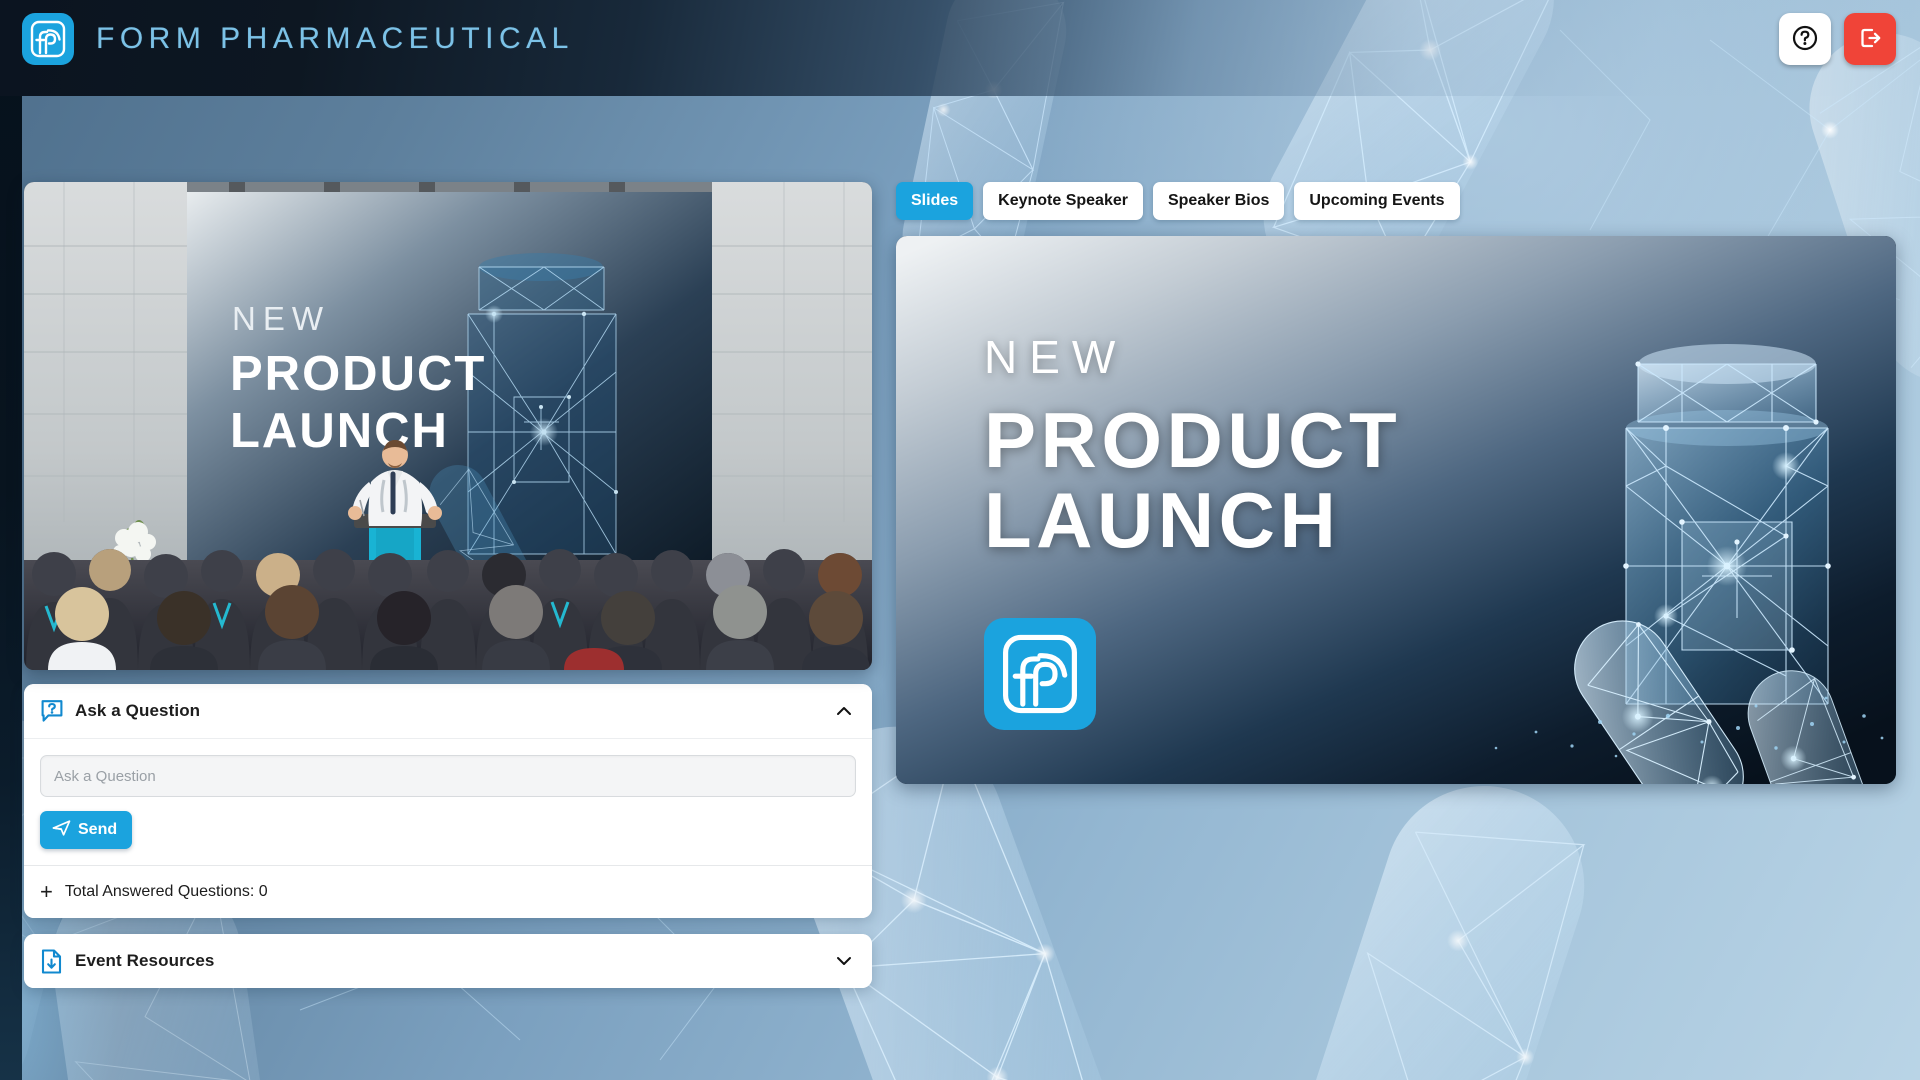  What do you see at coordinates (448, 828) in the screenshot?
I see `ask-a-question-body: Send + Total Answered Questions: 0` at bounding box center [448, 828].